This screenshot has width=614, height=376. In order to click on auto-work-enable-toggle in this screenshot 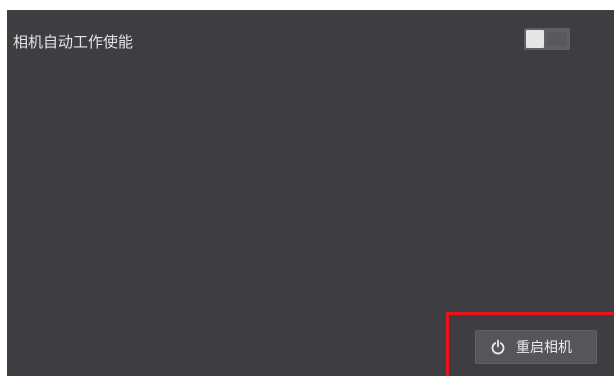, I will do `click(547, 39)`.